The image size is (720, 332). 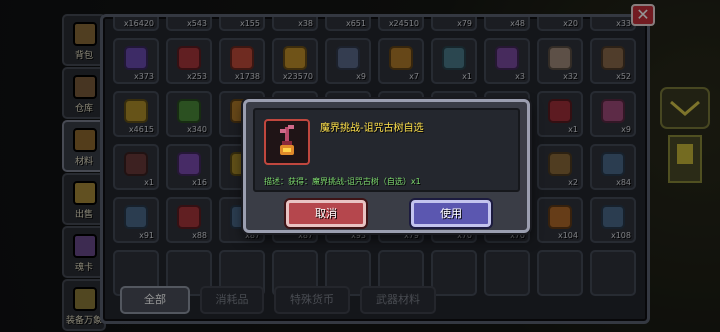 I want to click on use-button: 使用, so click(x=451, y=213).